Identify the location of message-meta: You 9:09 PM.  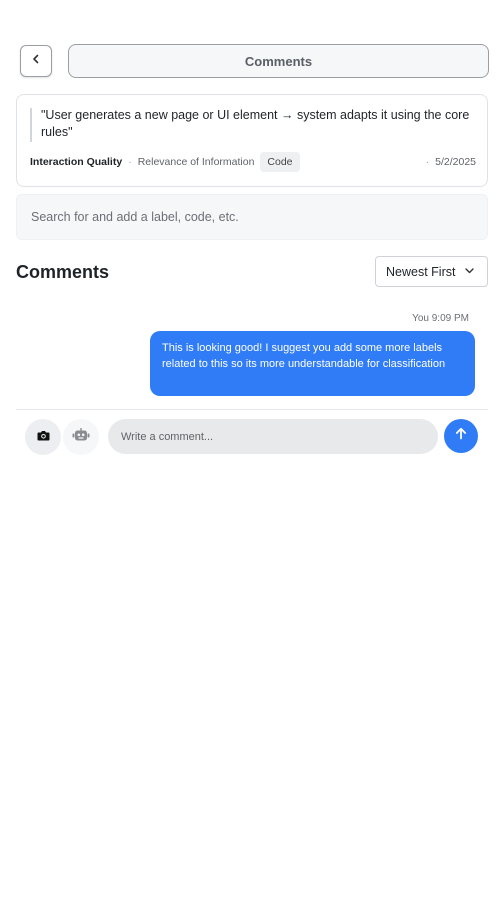
(384, 318).